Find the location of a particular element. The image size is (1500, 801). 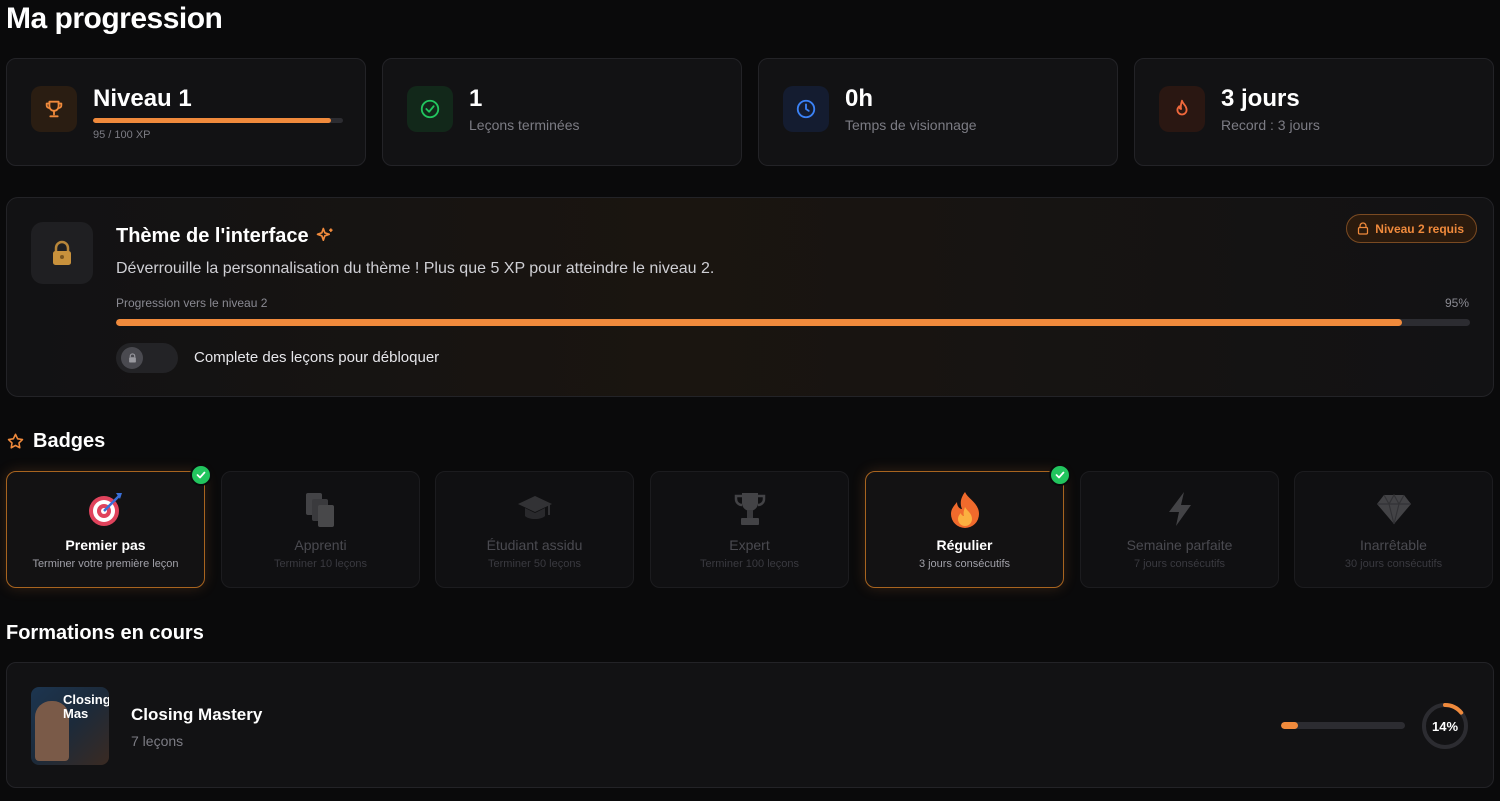

graduation-cap-icon is located at coordinates (534, 509).